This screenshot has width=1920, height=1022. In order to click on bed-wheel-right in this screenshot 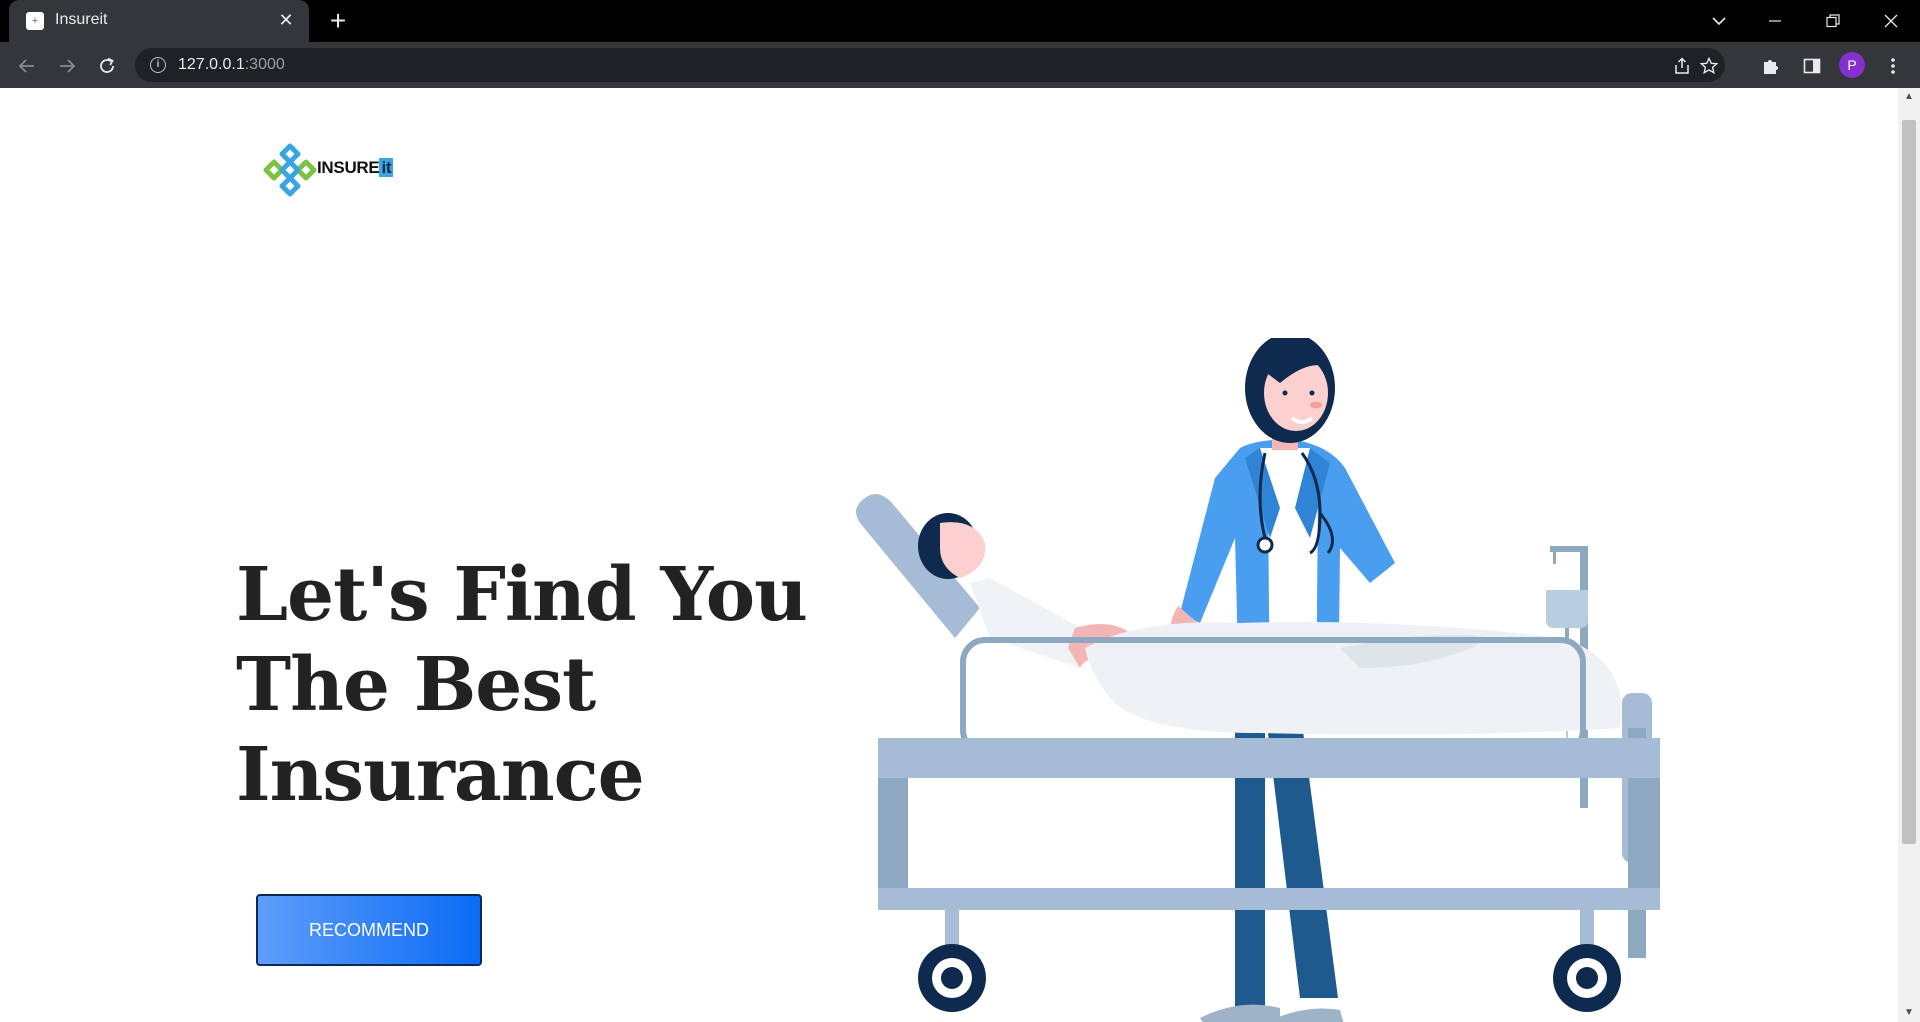, I will do `click(1587, 978)`.